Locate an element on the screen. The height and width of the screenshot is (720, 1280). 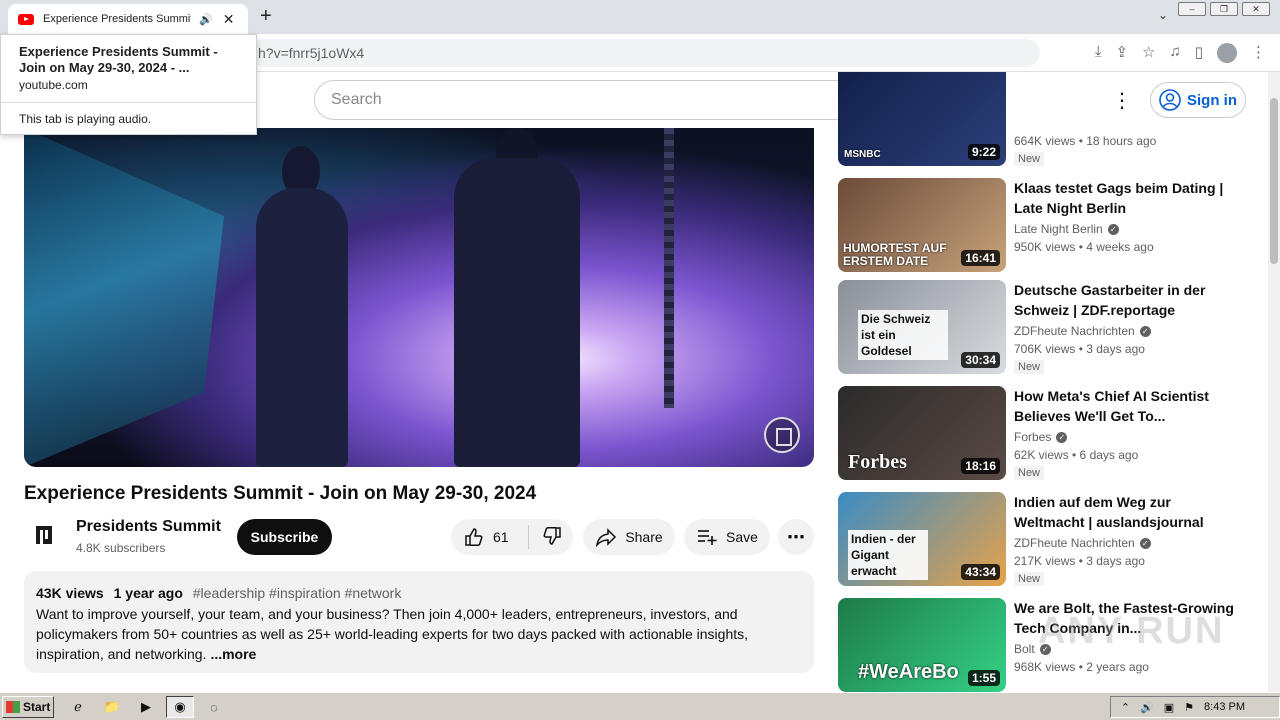
channel-name: Presidents Summit is located at coordinates (148, 527).